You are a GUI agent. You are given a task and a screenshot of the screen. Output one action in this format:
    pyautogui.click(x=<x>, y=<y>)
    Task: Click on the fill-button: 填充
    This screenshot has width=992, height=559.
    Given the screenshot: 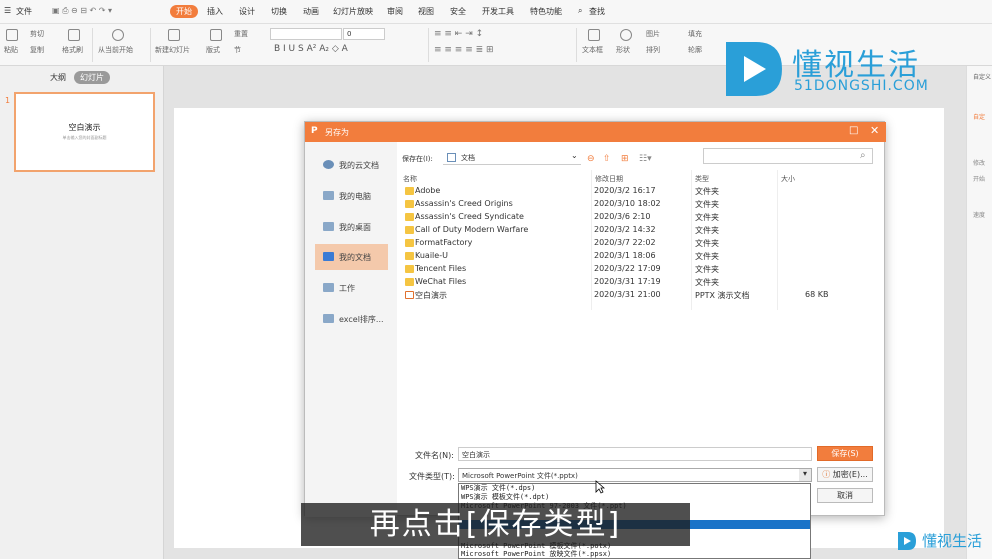 What is the action you would take?
    pyautogui.click(x=695, y=34)
    